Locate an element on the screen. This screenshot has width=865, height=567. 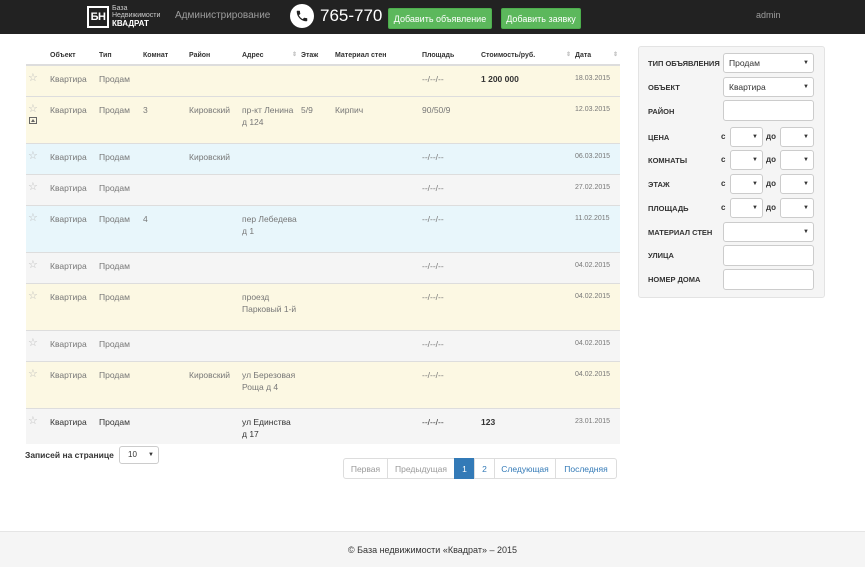
filter-object-value: Квартира is located at coordinates (747, 87).